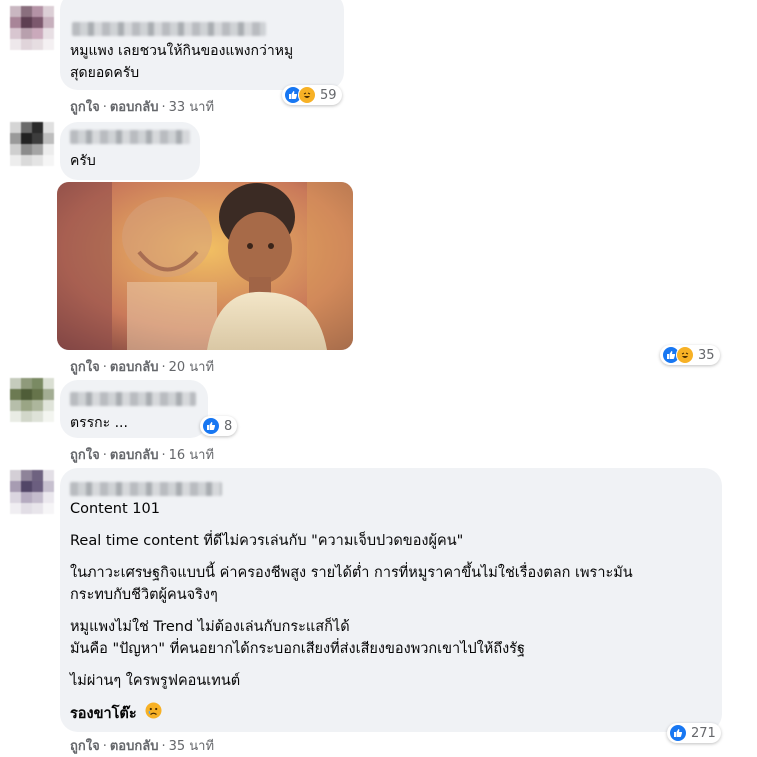 Image resolution: width=757 pixels, height=757 pixels. What do you see at coordinates (103, 714) in the screenshot?
I see `comment-text: รองขาโต๊ะ` at bounding box center [103, 714].